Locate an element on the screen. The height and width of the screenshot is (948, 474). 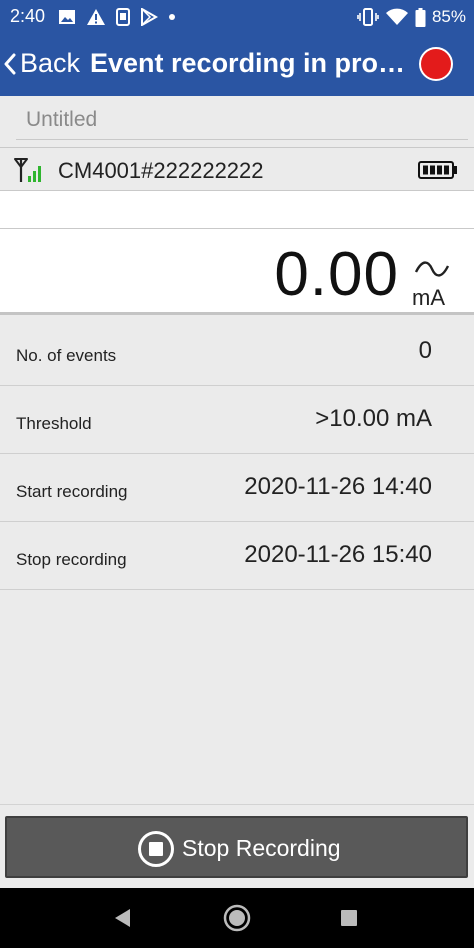
info-row-events: No. of events 0 is located at coordinates (237, 352).